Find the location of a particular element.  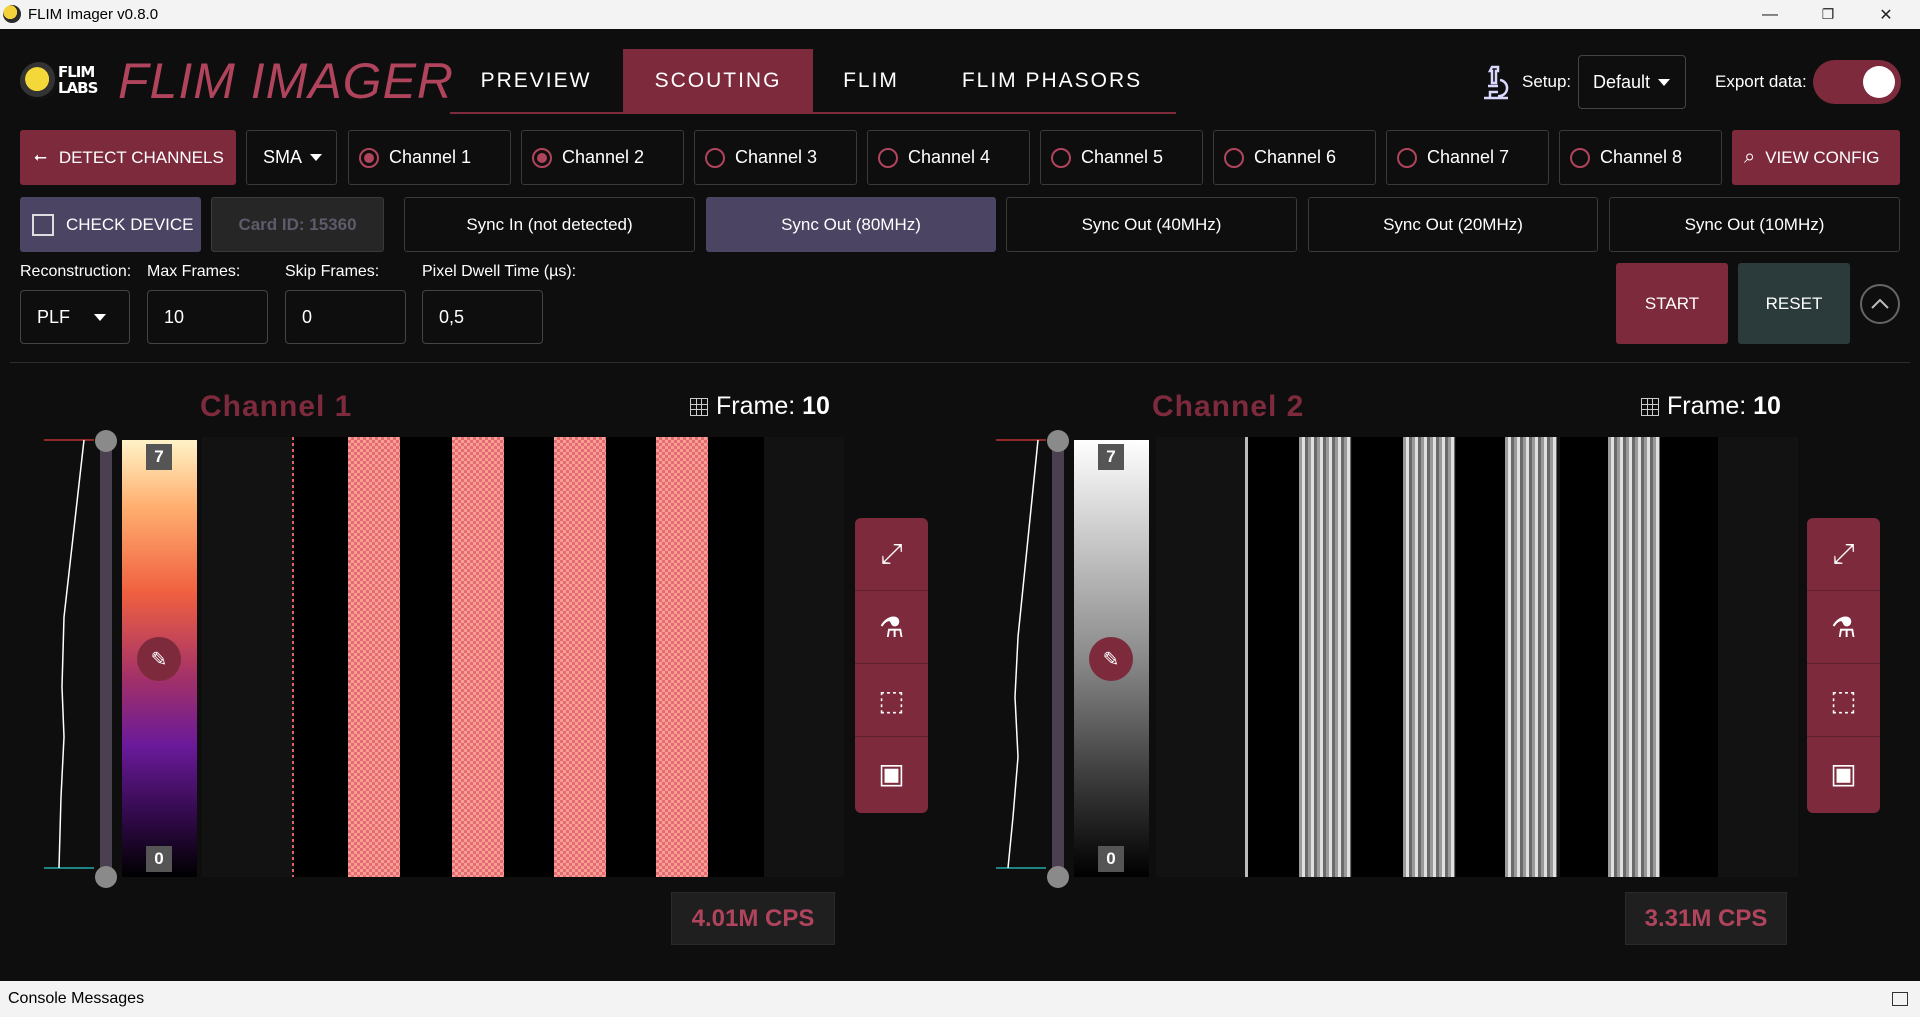

grid-icon is located at coordinates (699, 406).